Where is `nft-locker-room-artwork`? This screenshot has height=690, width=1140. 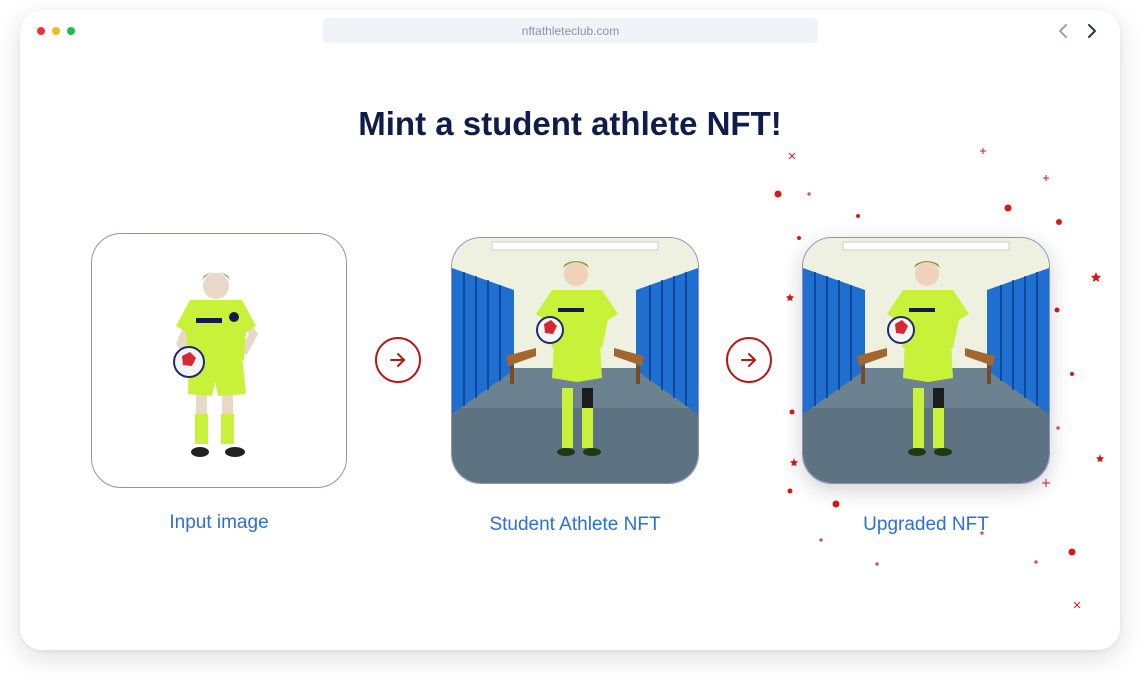
nft-locker-room-artwork is located at coordinates (575, 360).